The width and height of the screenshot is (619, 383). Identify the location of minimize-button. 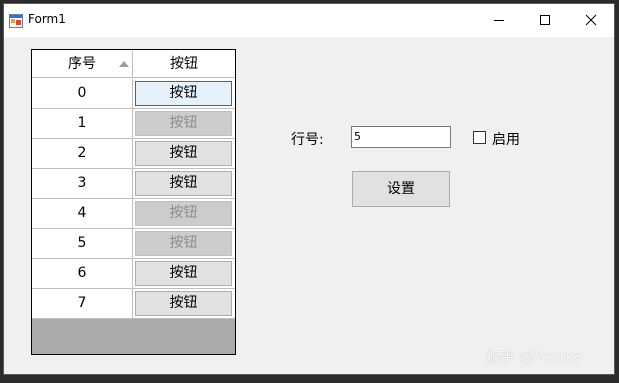
(499, 20).